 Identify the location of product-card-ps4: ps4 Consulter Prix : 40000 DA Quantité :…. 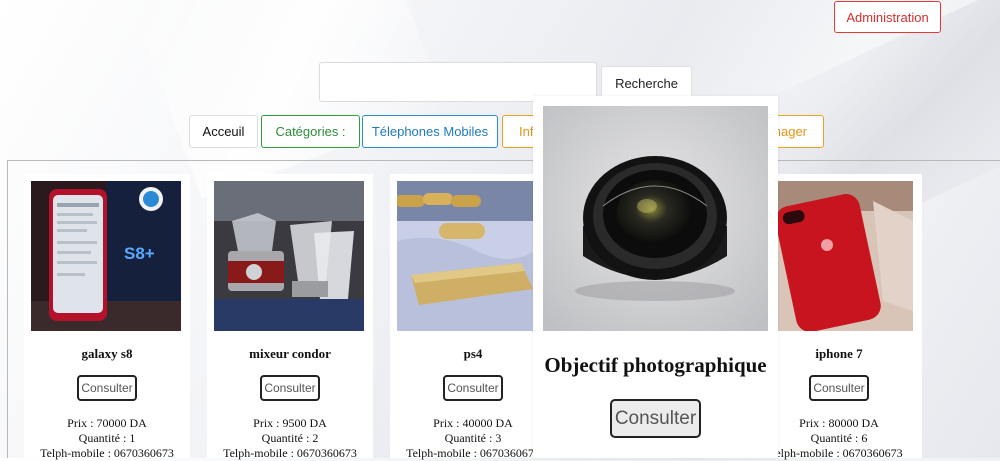
(473, 317).